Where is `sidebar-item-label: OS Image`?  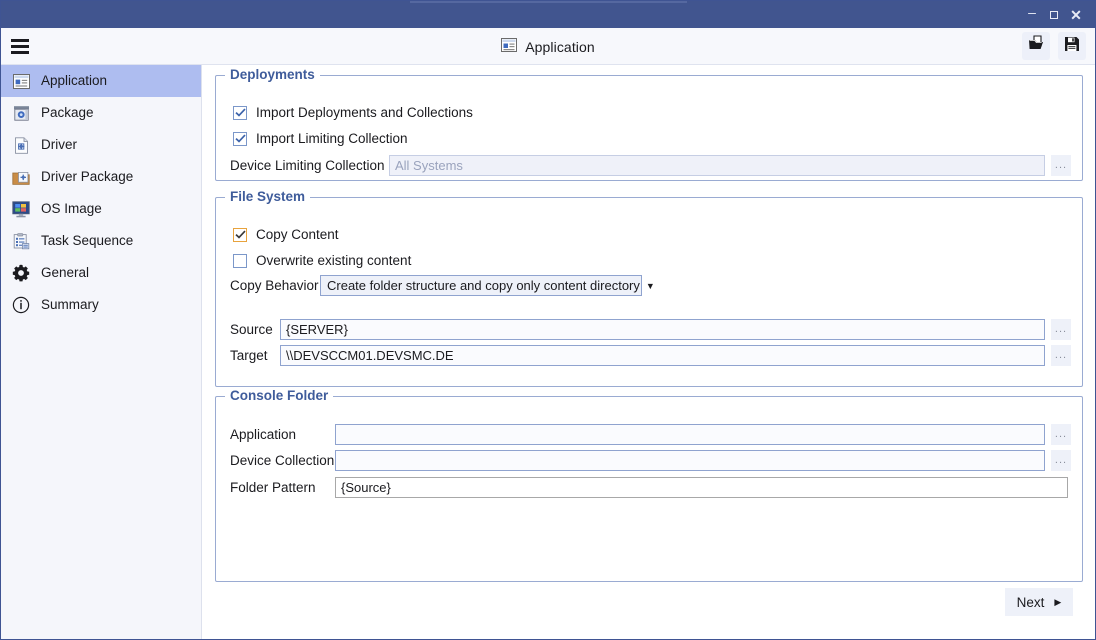 sidebar-item-label: OS Image is located at coordinates (71, 209).